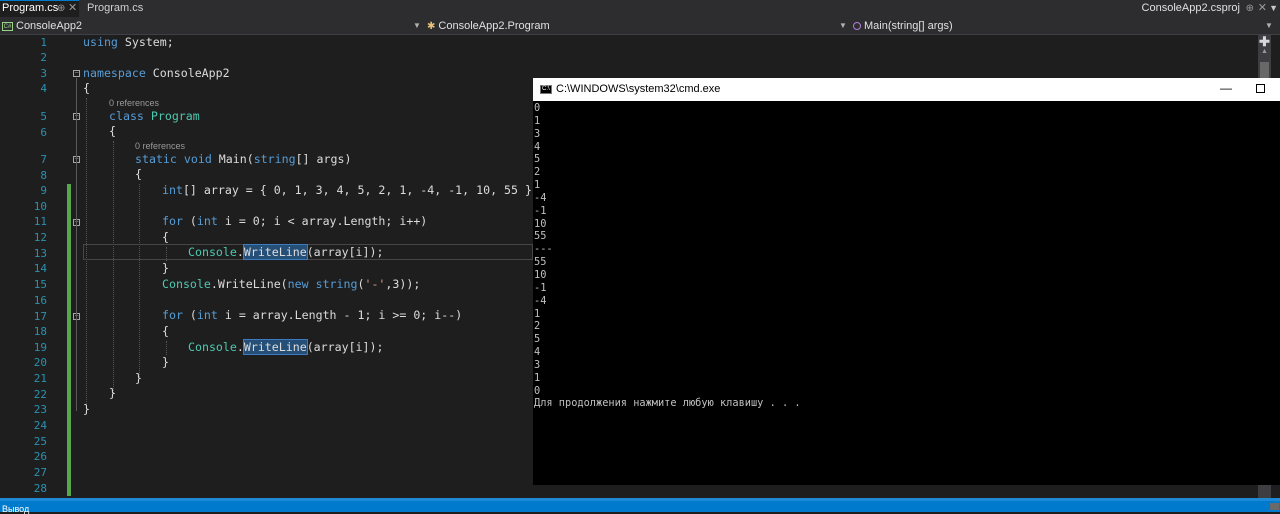 Image resolution: width=1280 pixels, height=514 pixels. Describe the element at coordinates (40, 488) in the screenshot. I see `line-number: 28` at that location.